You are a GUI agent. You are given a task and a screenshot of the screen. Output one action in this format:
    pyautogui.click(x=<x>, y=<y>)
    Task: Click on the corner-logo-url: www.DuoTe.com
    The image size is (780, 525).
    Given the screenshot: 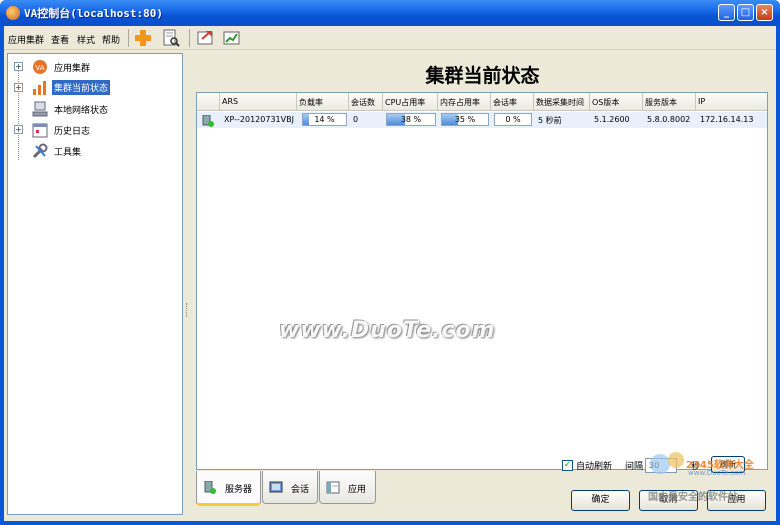 What is the action you would take?
    pyautogui.click(x=717, y=473)
    